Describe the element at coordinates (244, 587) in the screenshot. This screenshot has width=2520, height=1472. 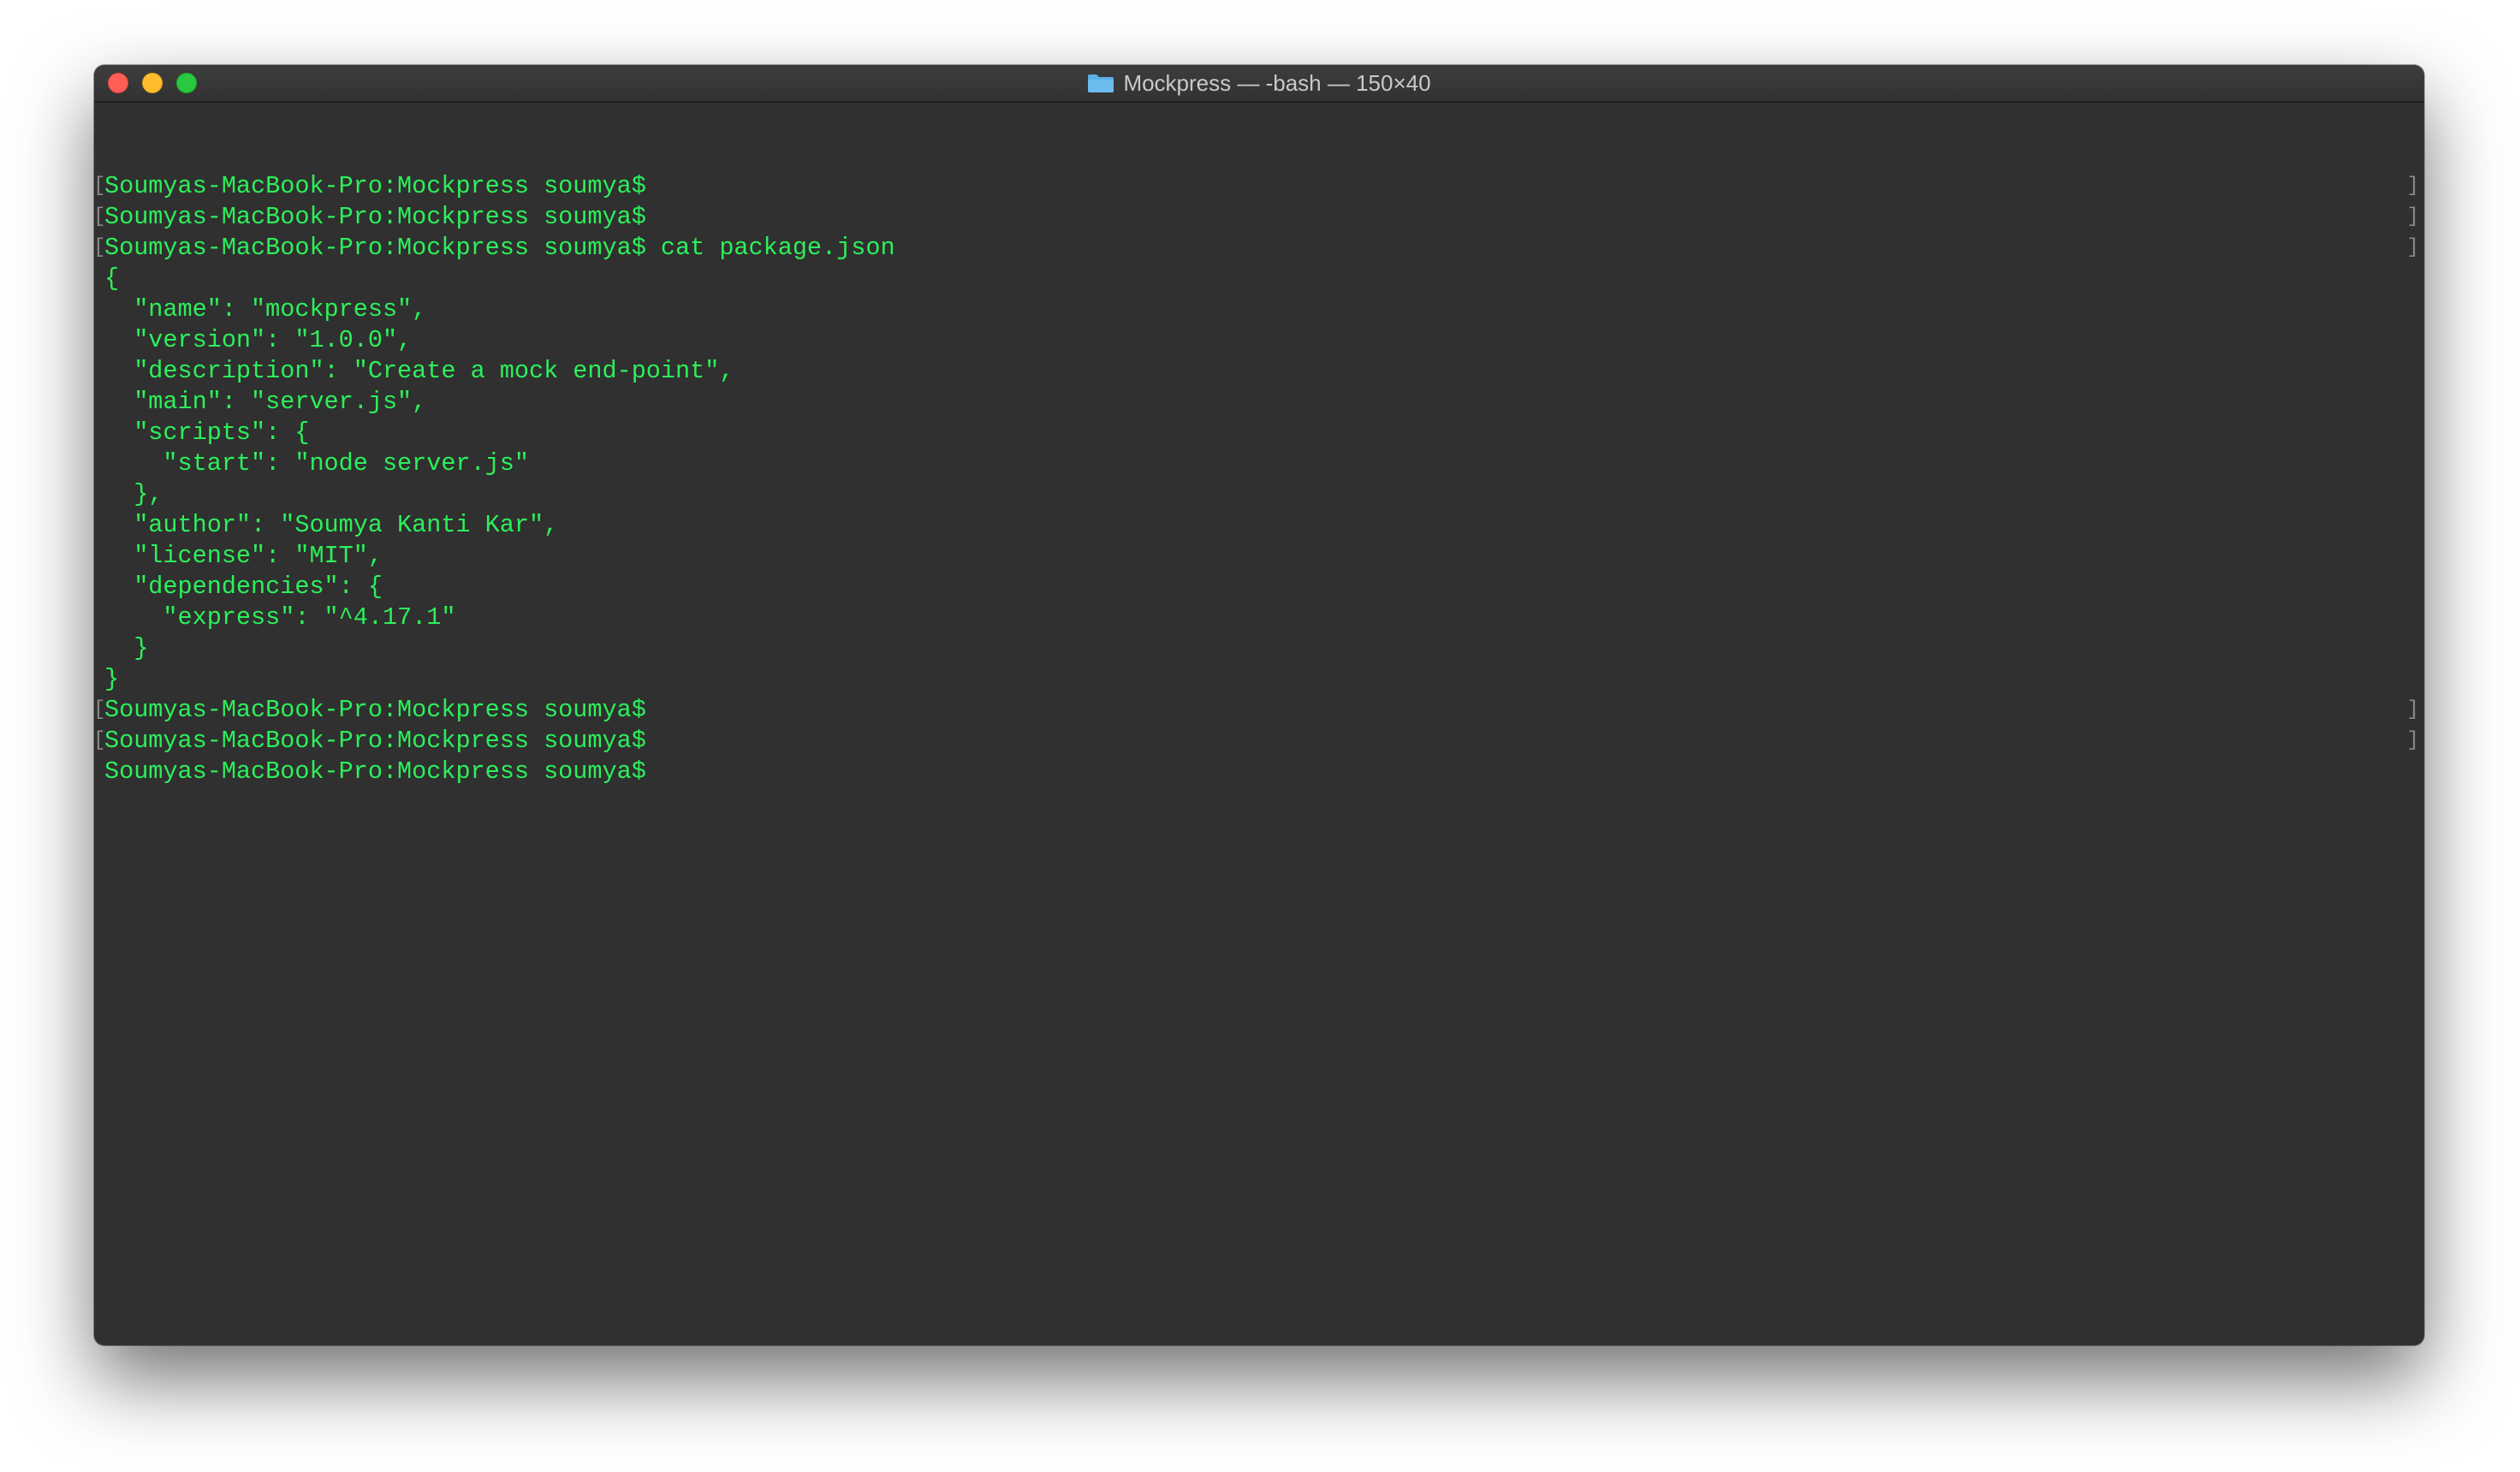
I see `terminal-line: "dependencies": {` at that location.